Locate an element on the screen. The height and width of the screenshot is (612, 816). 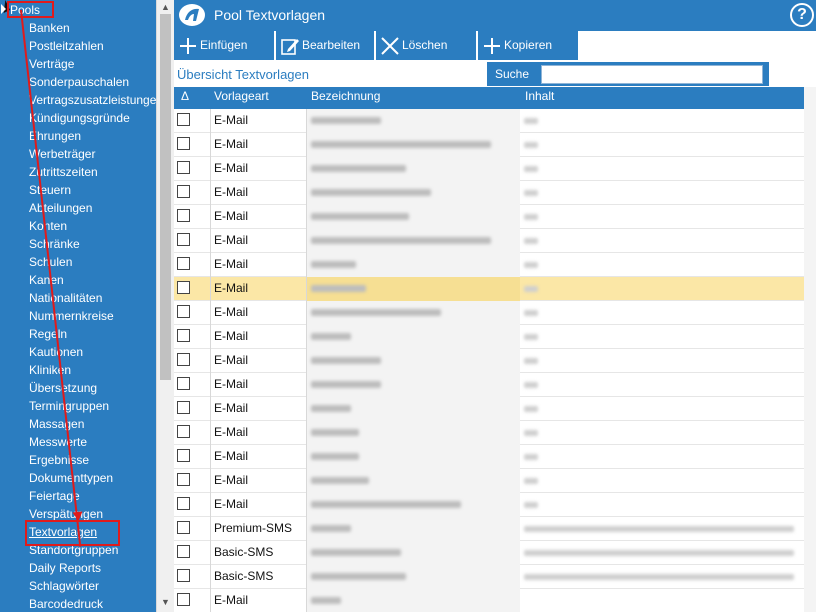
sidebar-item: Regeln is located at coordinates (92, 334).